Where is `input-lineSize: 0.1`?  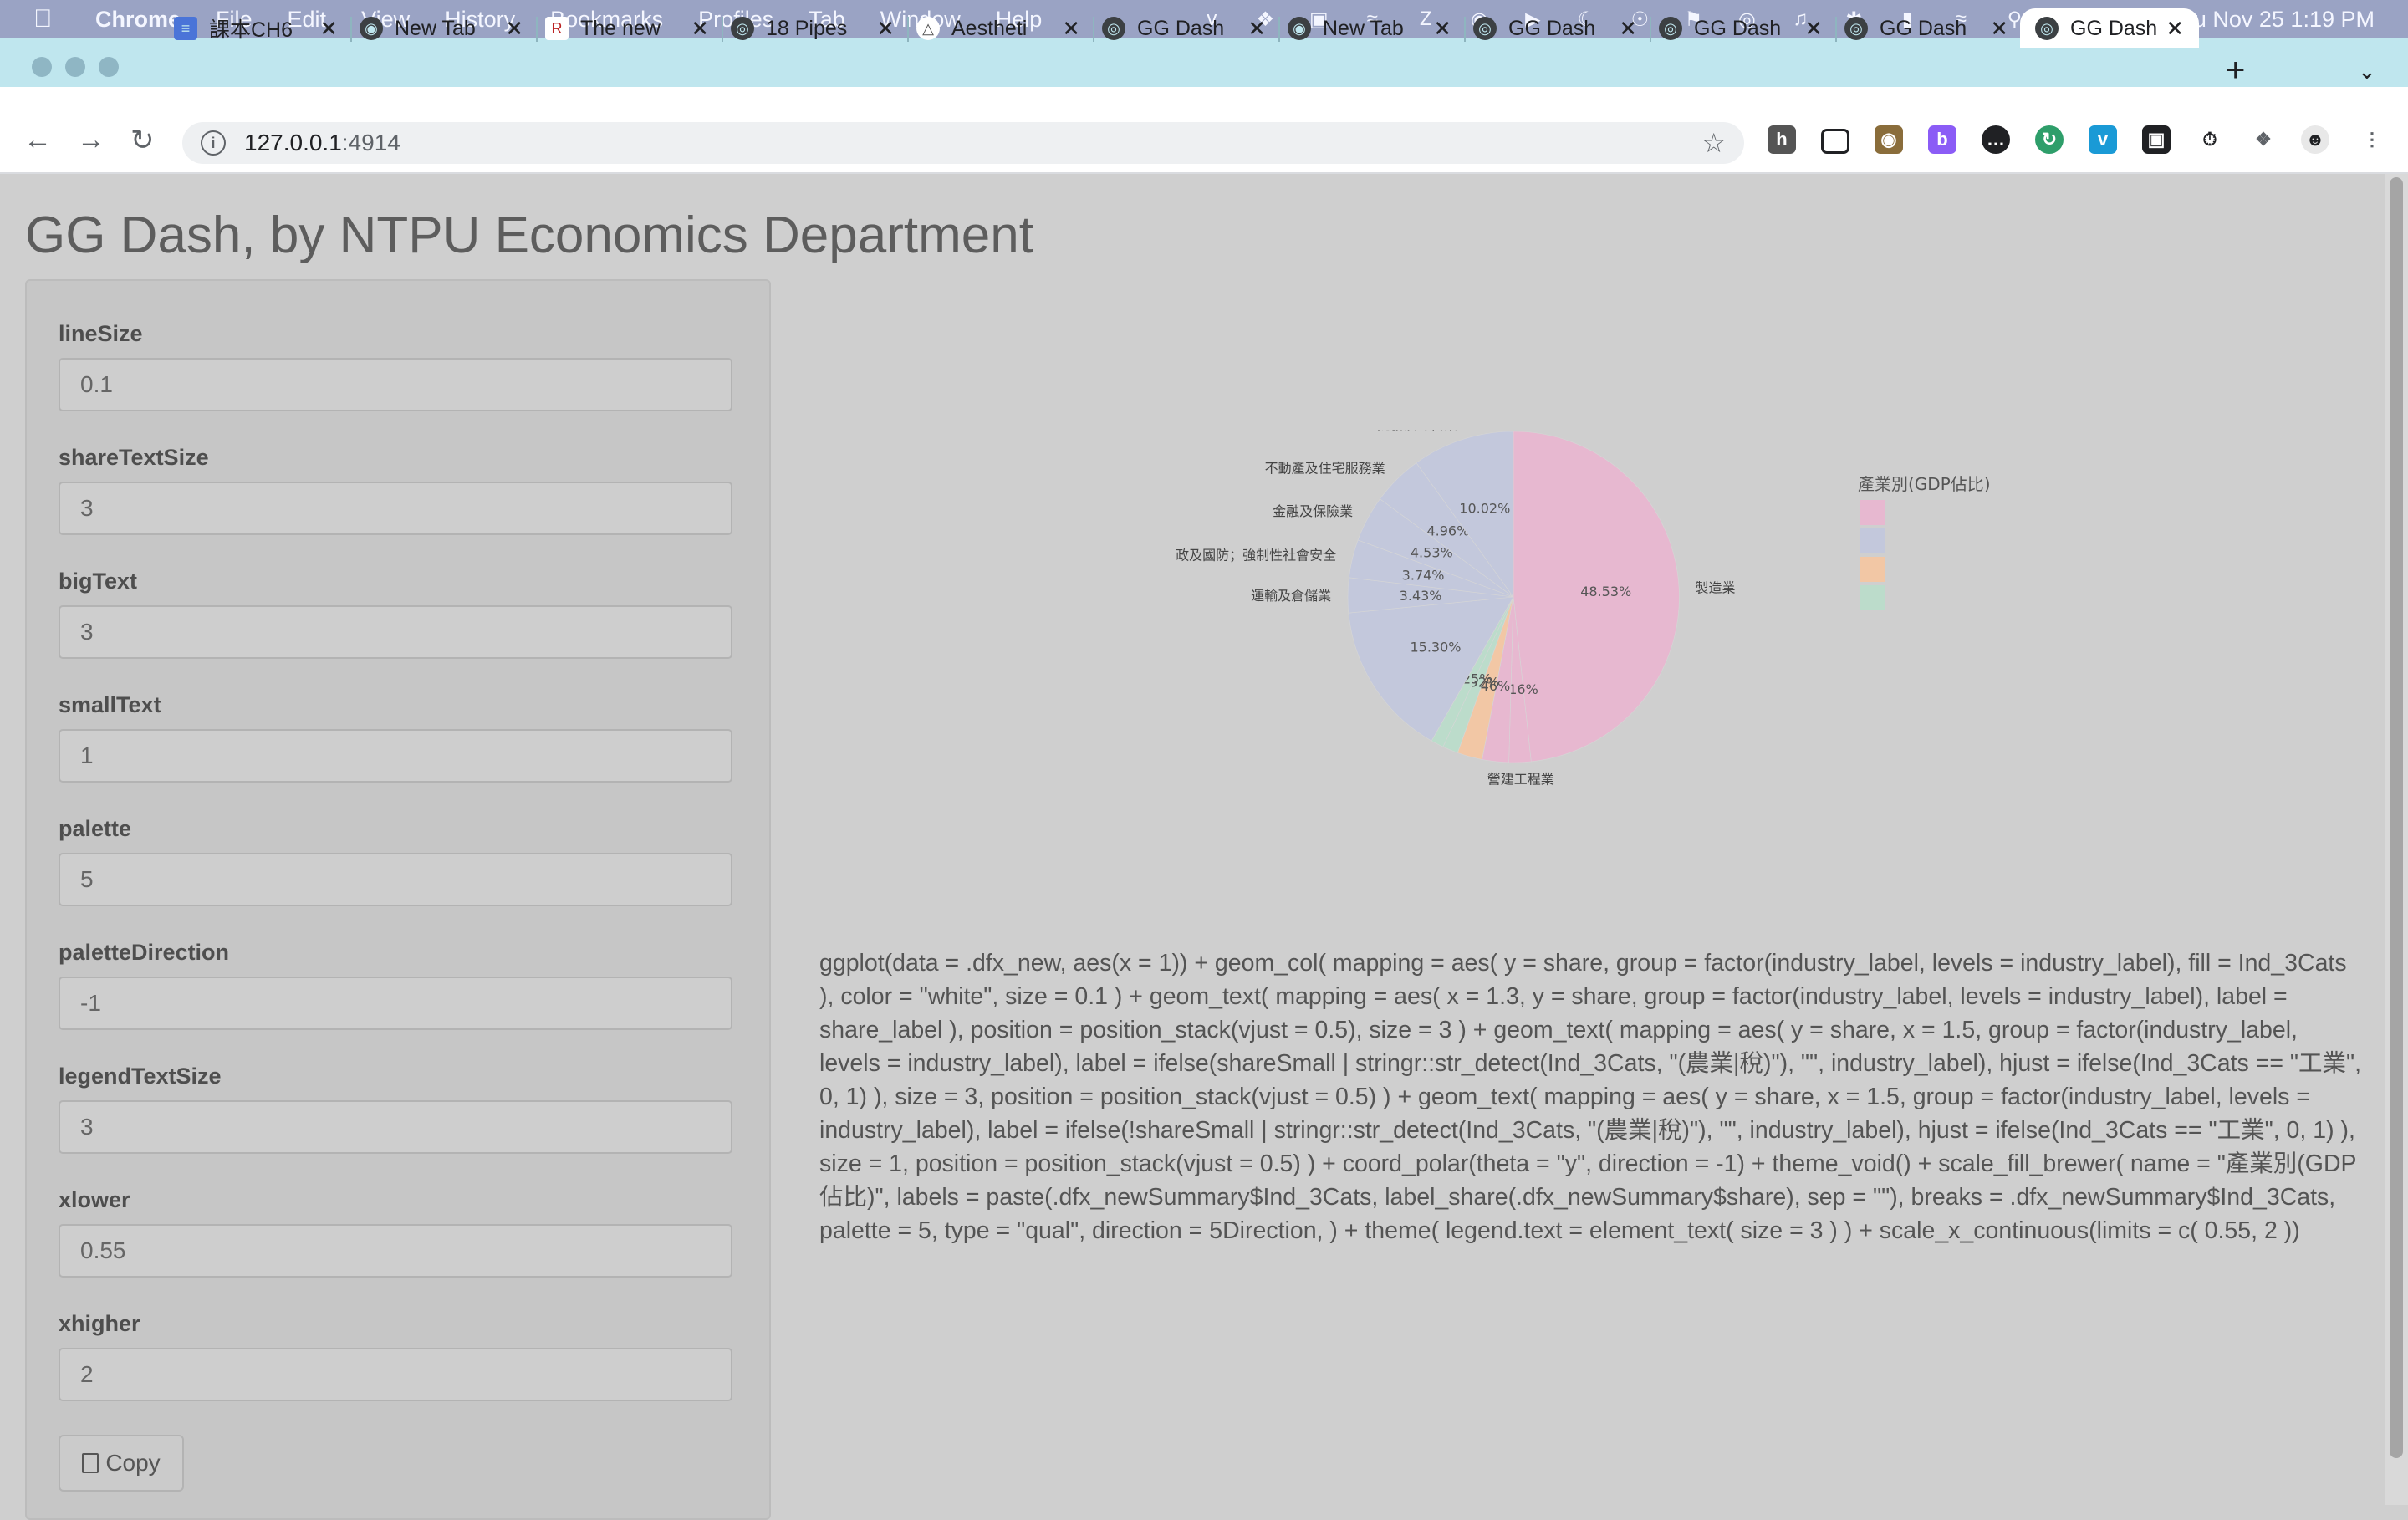 input-lineSize: 0.1 is located at coordinates (396, 385).